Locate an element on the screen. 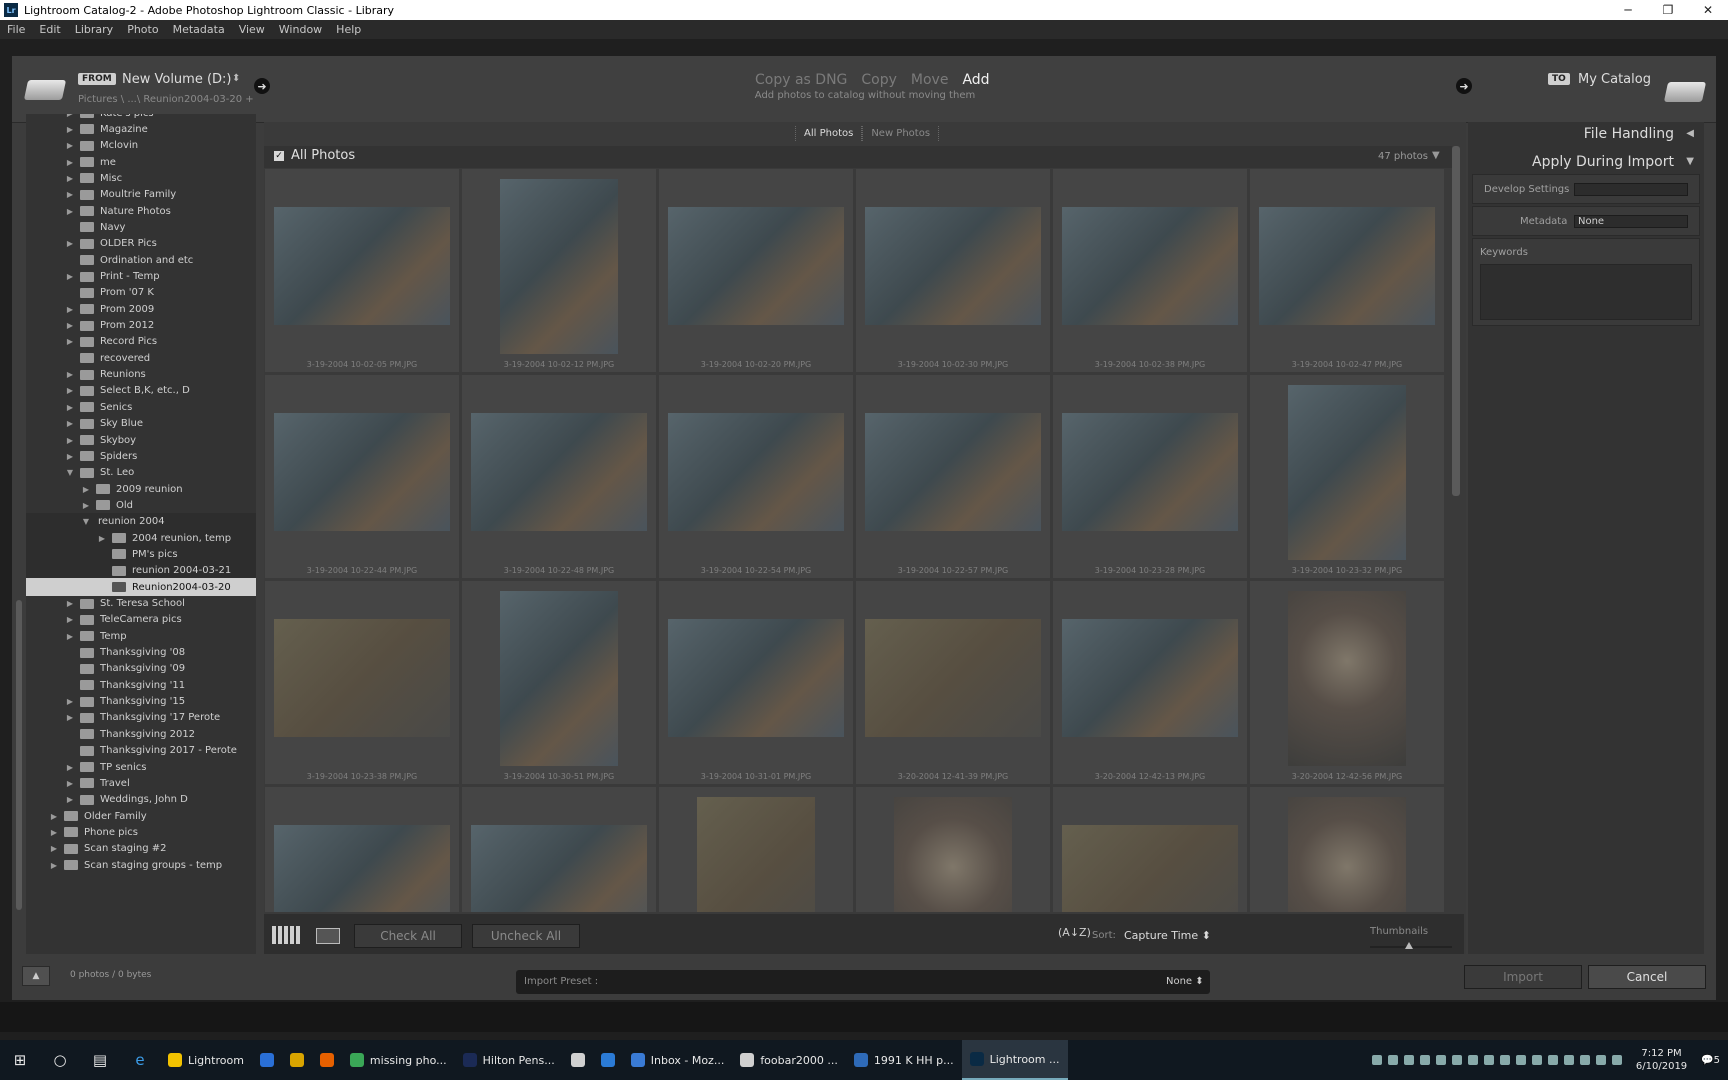 The height and width of the screenshot is (1080, 1728). mode-copy-as-dng: Copy as DNG is located at coordinates (801, 80).